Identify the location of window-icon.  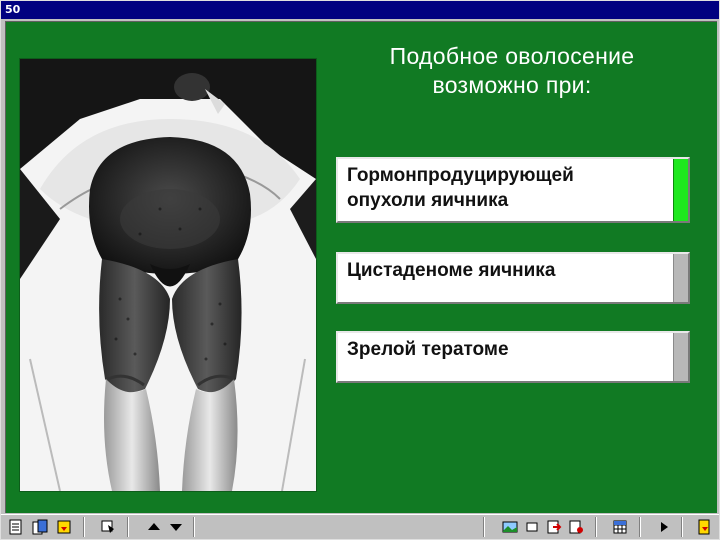
(532, 527).